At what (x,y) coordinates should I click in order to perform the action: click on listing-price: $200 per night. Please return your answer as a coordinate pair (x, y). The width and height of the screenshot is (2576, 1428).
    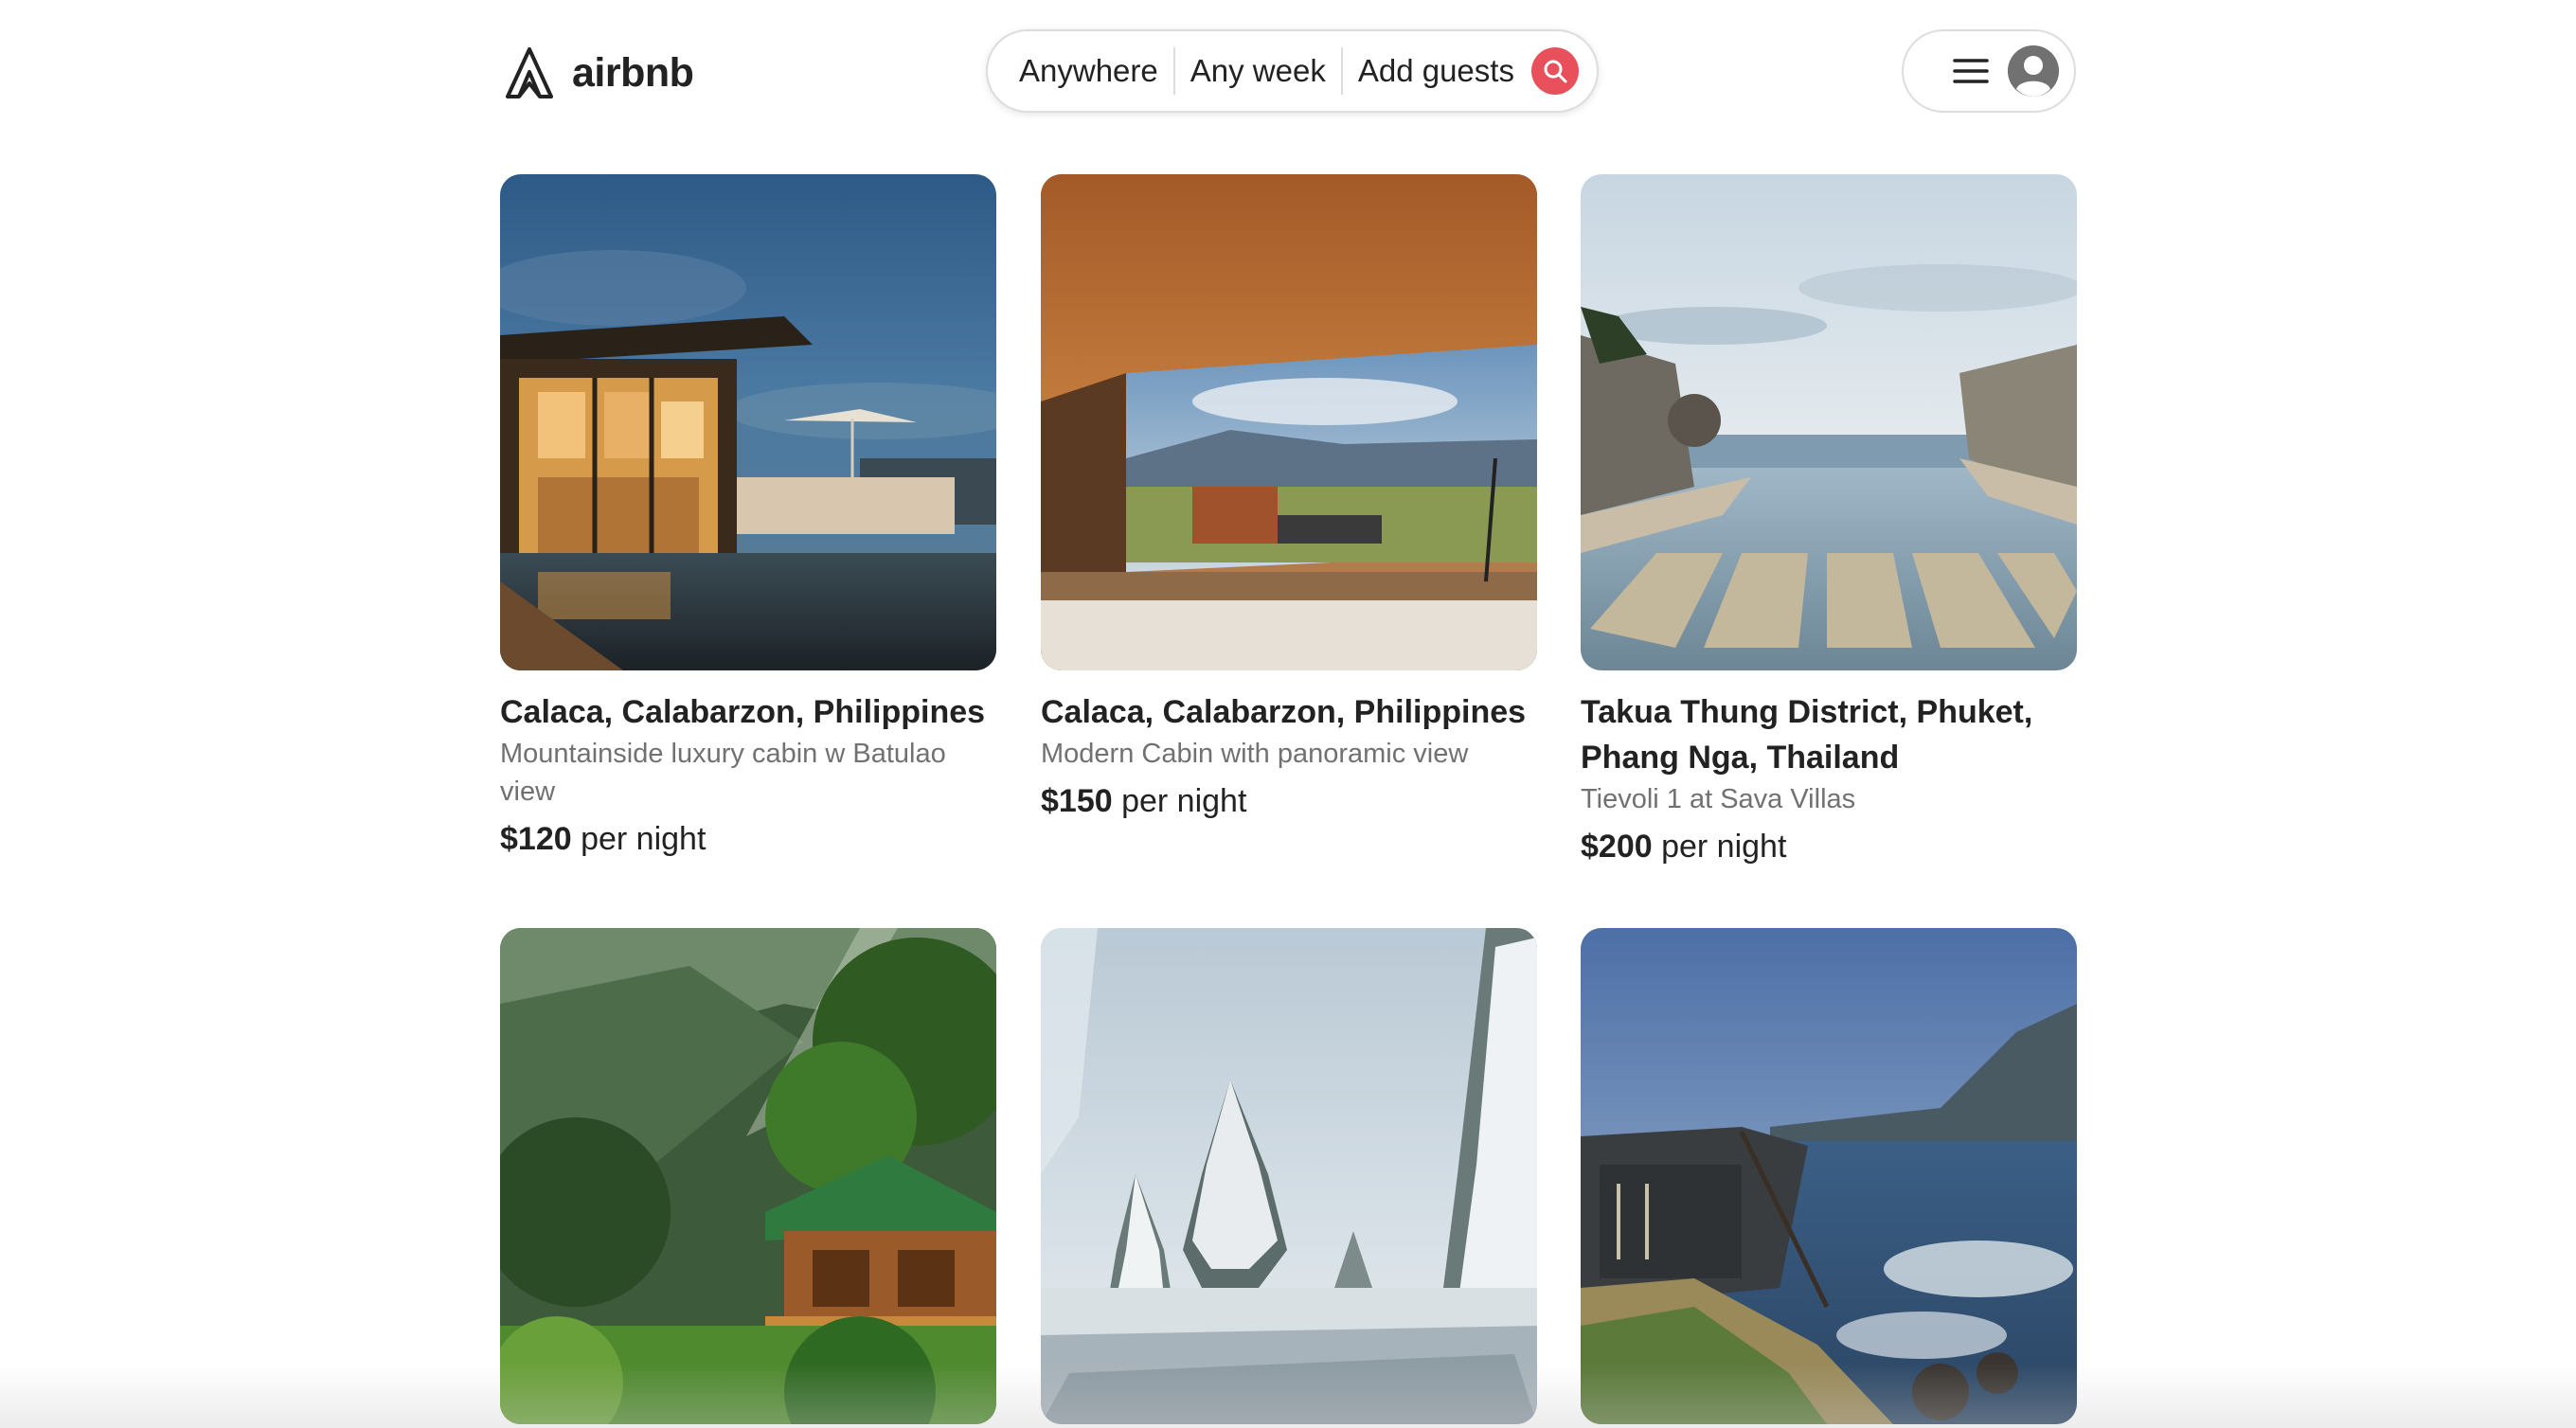
    Looking at the image, I should click on (1829, 847).